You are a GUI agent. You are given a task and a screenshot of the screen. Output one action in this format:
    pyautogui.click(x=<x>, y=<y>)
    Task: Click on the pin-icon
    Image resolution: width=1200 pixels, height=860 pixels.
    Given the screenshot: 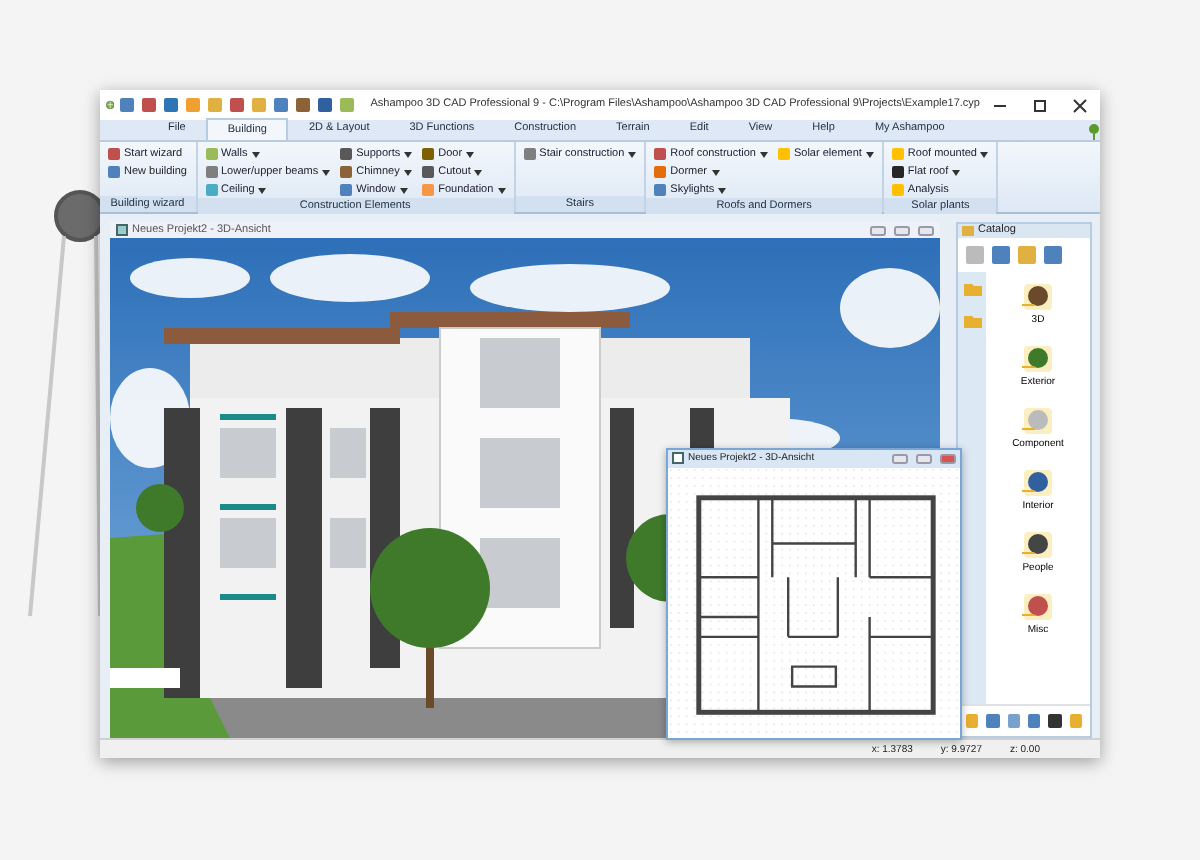 What is the action you would take?
    pyautogui.click(x=1094, y=132)
    